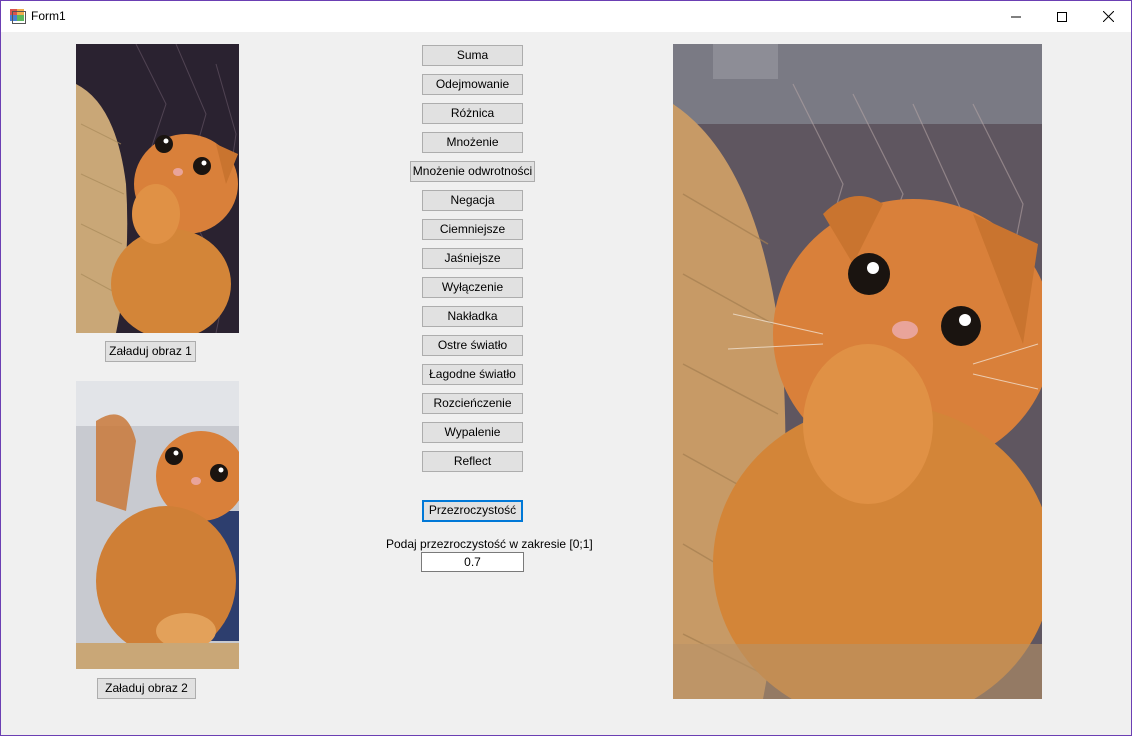 This screenshot has height=736, width=1132. I want to click on maximize-icon, so click(1062, 16).